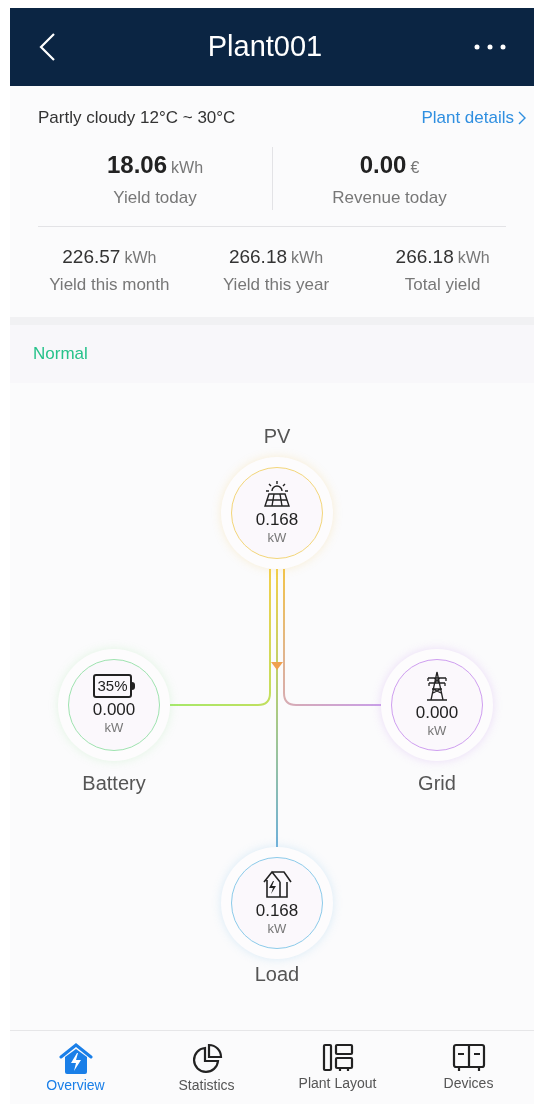  I want to click on node-label: Grid, so click(437, 783).